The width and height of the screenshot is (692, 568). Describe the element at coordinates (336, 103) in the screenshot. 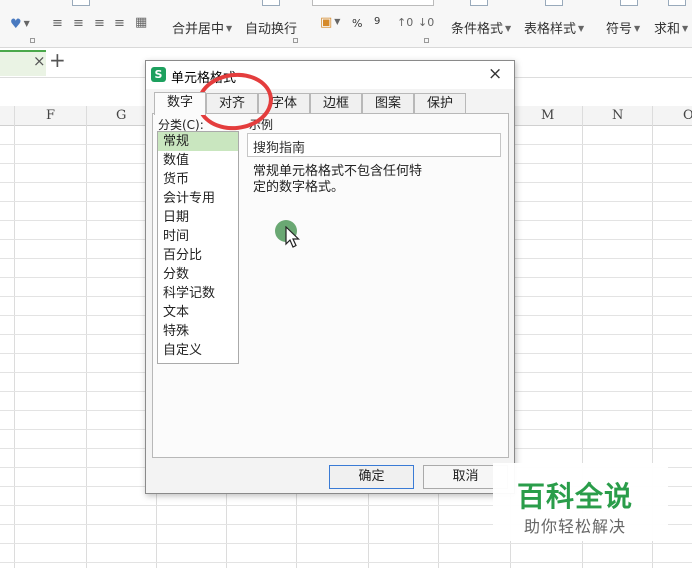

I see `tab-border: 边框` at that location.